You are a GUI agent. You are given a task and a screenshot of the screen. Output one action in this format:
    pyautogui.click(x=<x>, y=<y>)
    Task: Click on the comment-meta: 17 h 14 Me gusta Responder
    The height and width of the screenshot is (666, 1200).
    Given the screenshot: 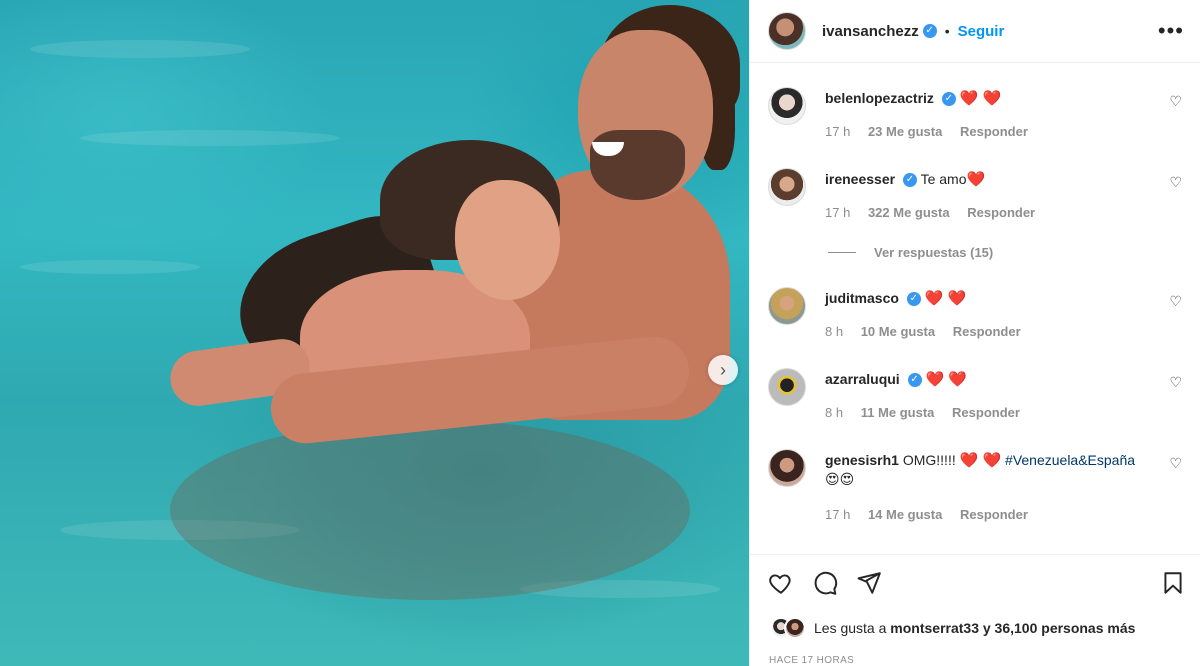 What is the action you would take?
    pyautogui.click(x=933, y=514)
    